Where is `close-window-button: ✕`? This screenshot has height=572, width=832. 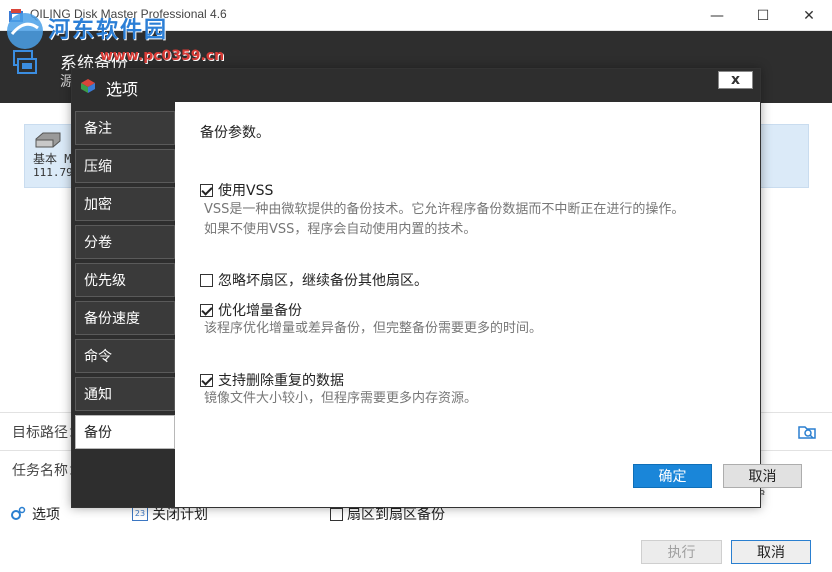 close-window-button: ✕ is located at coordinates (809, 15).